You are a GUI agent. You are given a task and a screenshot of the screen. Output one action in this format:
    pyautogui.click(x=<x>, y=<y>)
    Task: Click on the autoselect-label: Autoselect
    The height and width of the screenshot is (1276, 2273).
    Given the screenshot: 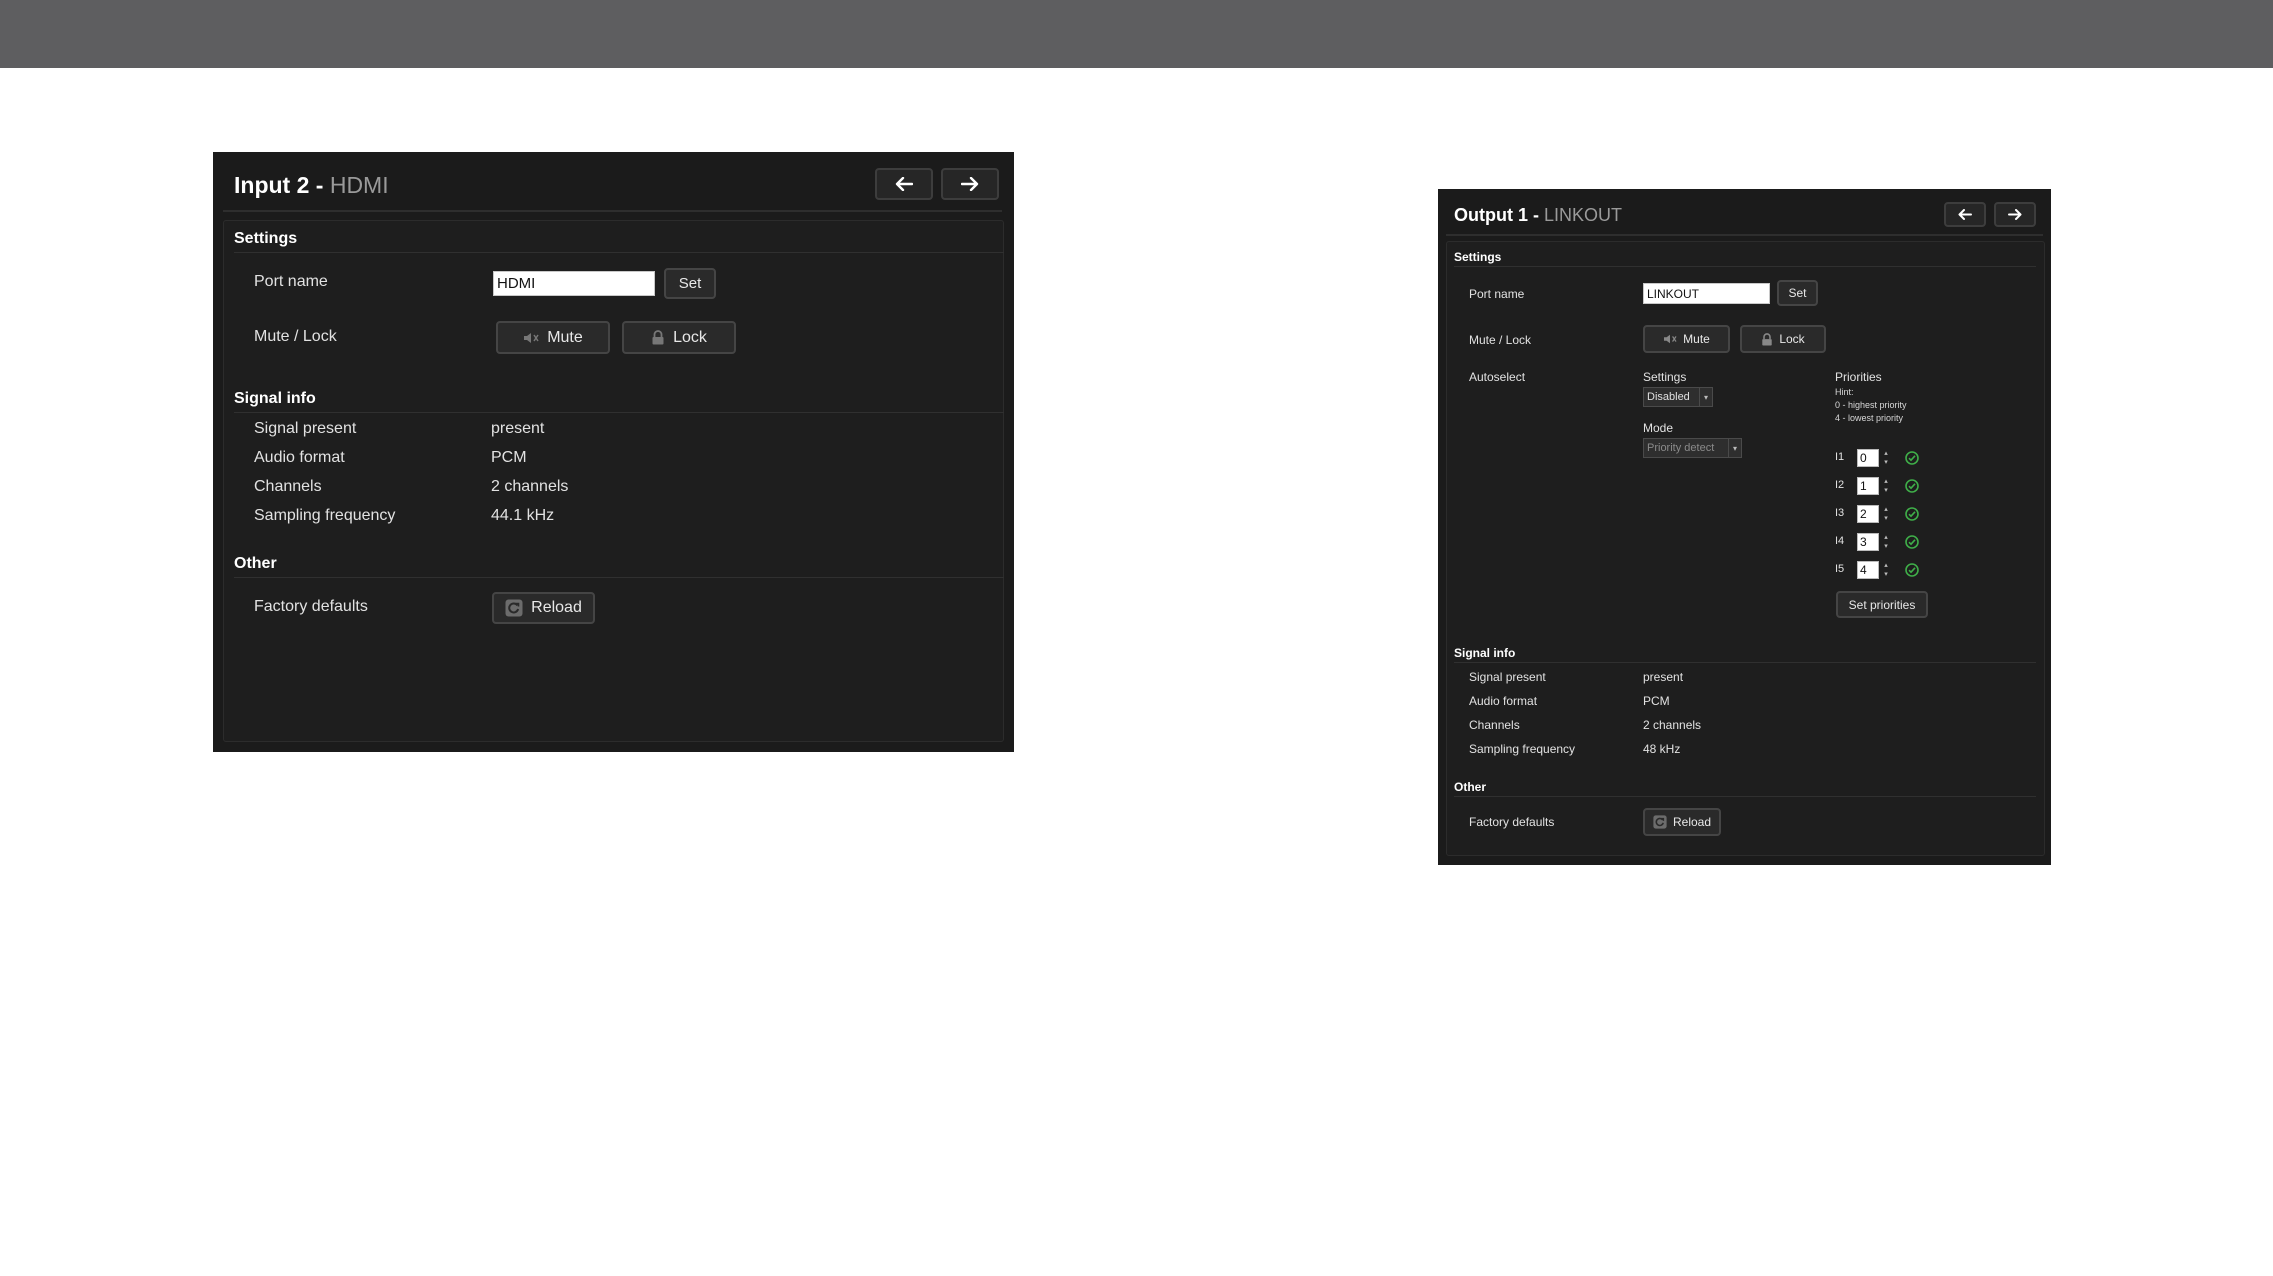 What is the action you would take?
    pyautogui.click(x=1497, y=377)
    